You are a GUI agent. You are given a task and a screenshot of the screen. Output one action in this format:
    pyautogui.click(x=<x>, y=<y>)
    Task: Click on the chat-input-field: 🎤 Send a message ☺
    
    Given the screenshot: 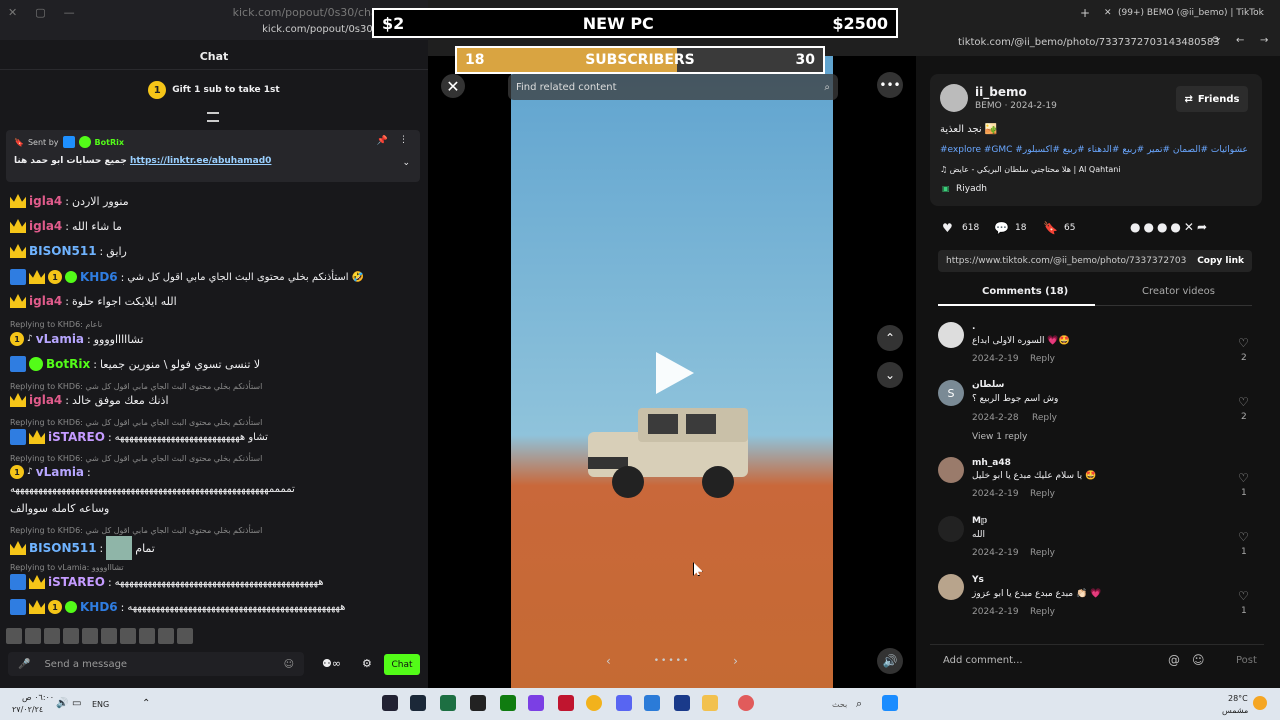 What is the action you would take?
    pyautogui.click(x=156, y=664)
    